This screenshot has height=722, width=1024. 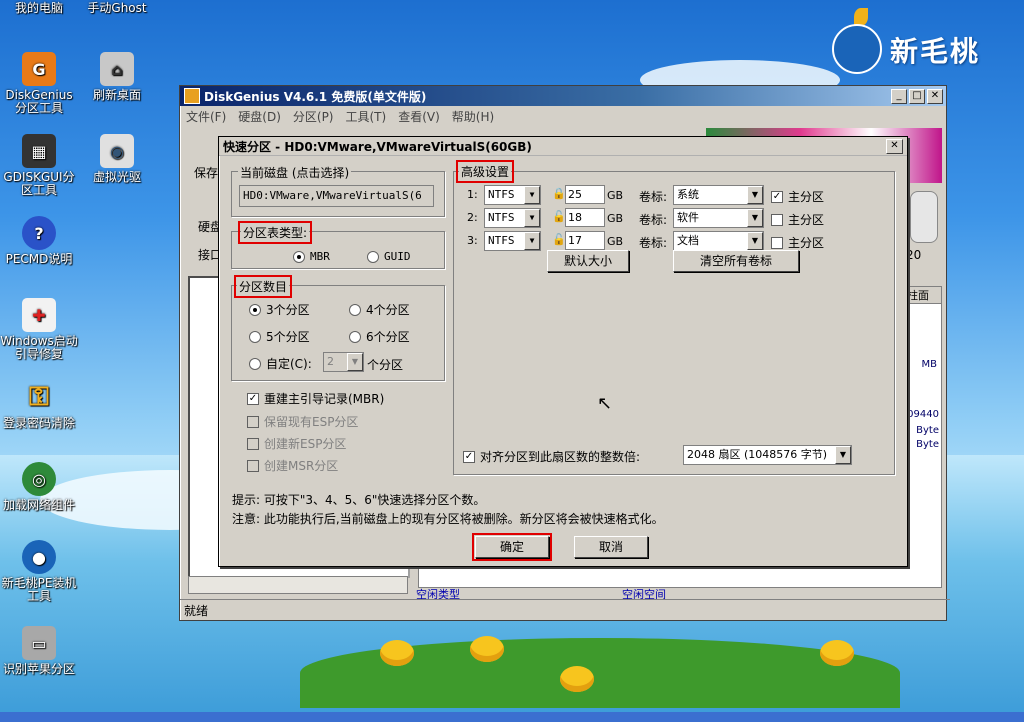 I want to click on menu-help: 帮助(H), so click(x=473, y=116).